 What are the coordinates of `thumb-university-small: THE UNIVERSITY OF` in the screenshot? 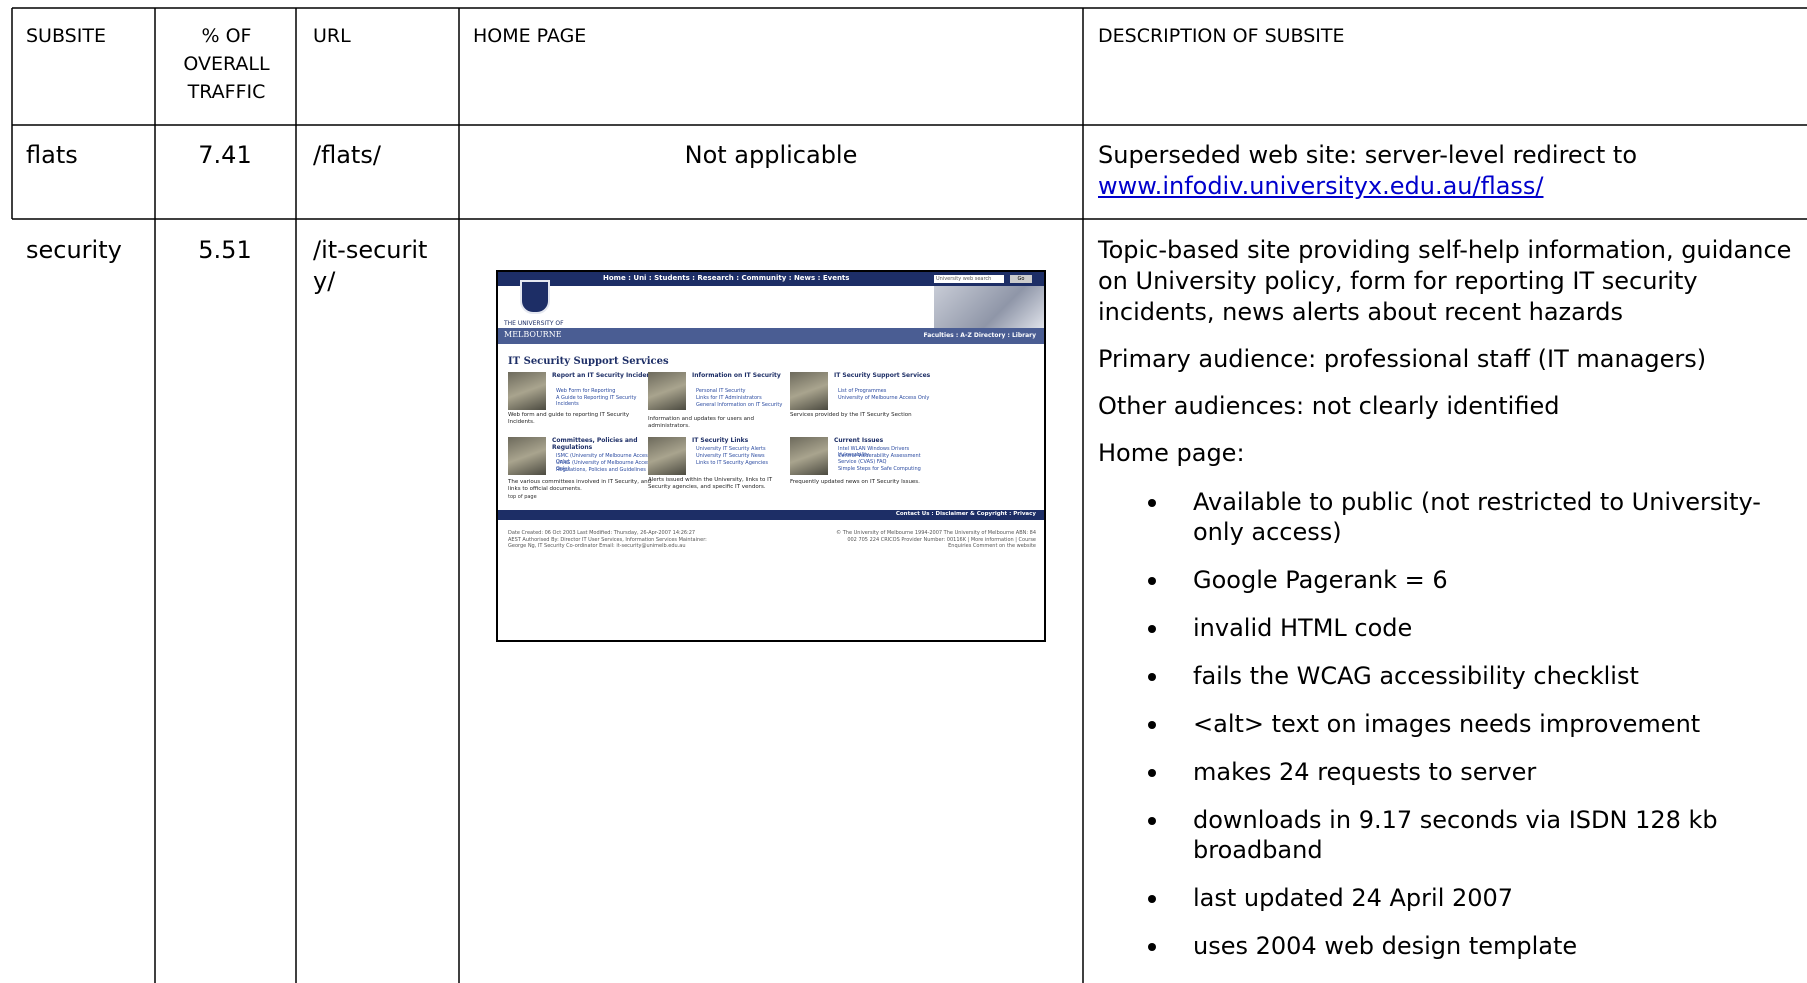 It's located at (534, 323).